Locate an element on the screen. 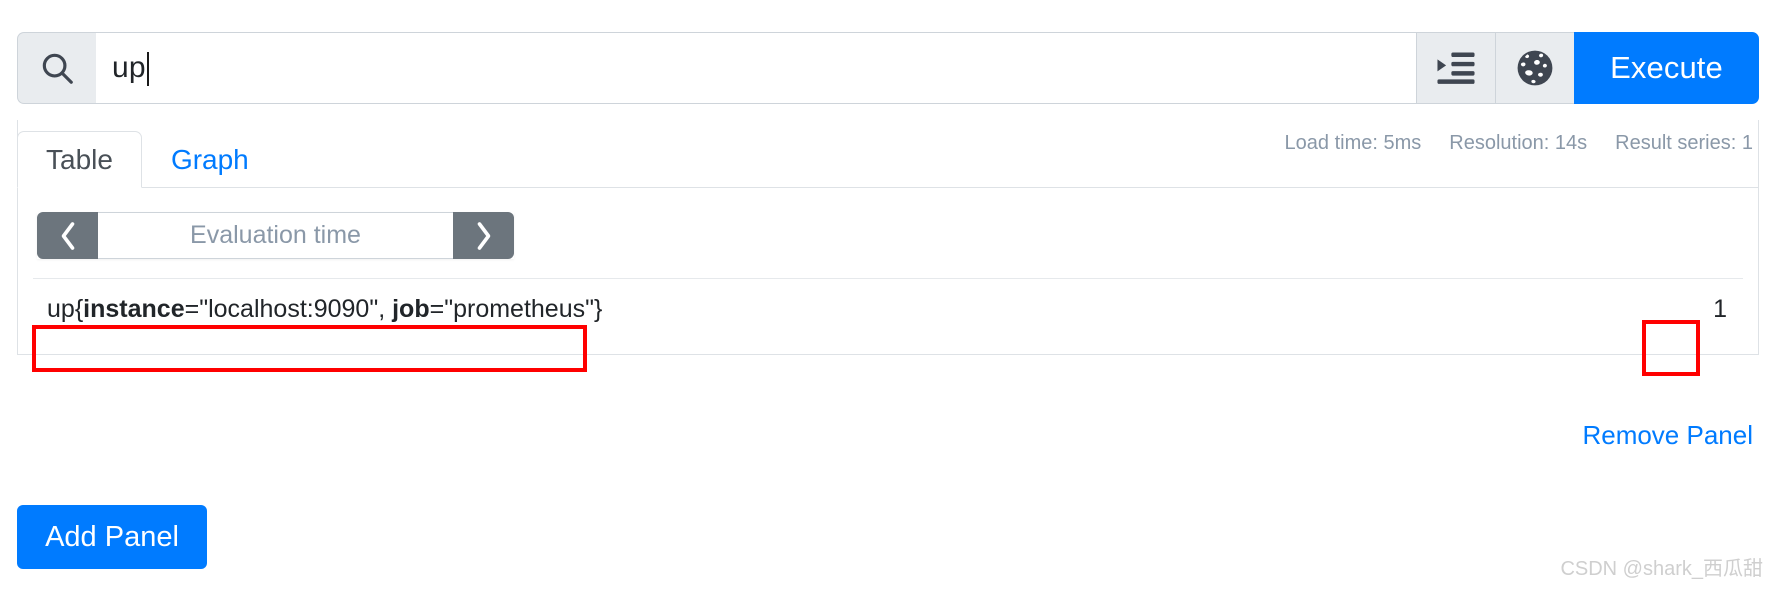  chevron-left-icon is located at coordinates (68, 236).